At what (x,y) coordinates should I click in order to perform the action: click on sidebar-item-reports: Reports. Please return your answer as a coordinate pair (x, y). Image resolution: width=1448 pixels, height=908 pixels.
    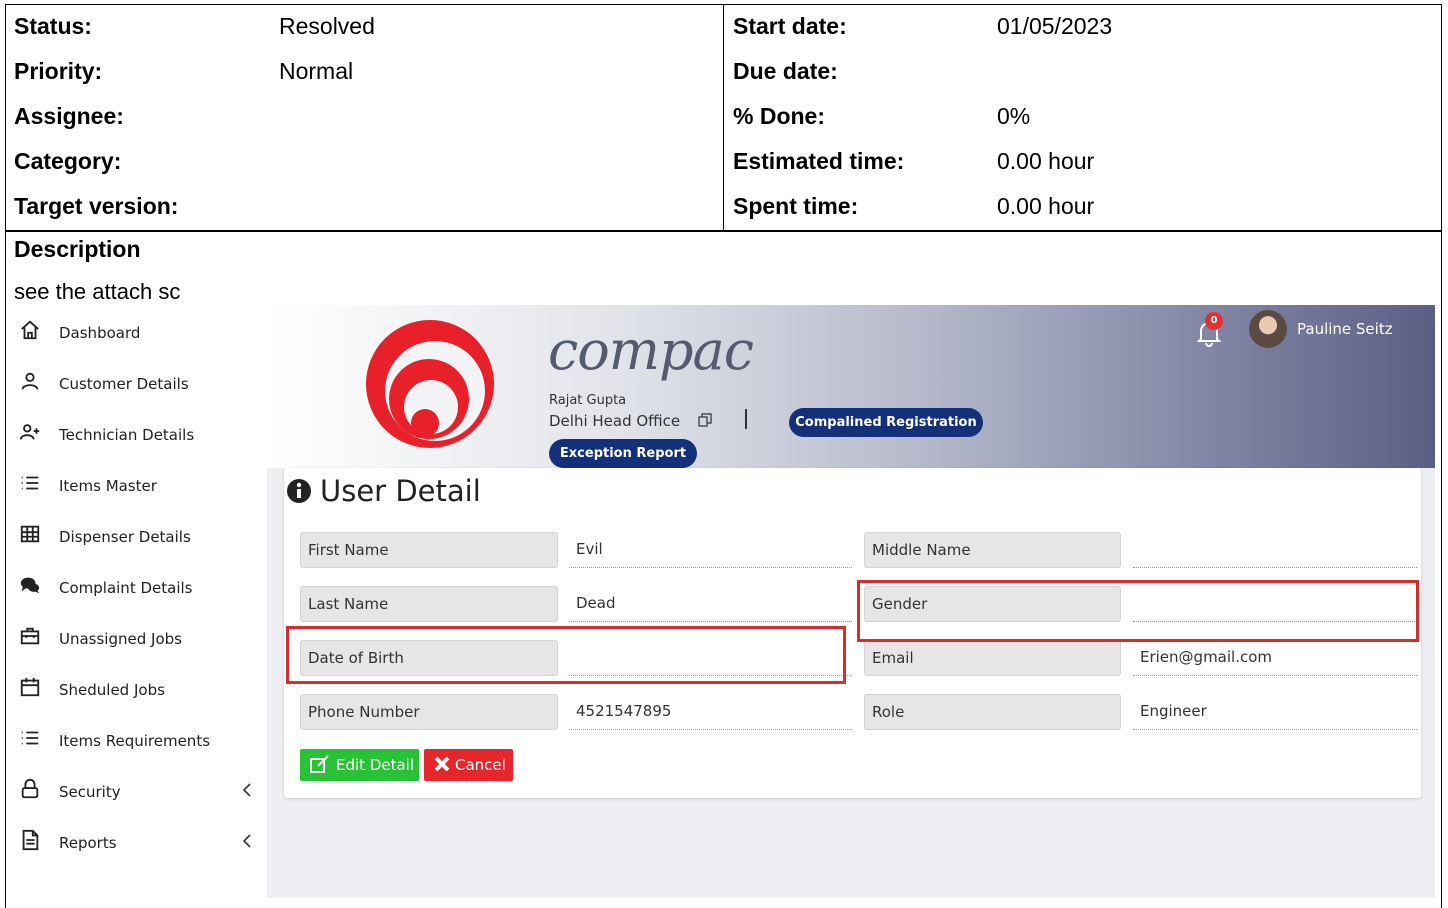
    Looking at the image, I should click on (137, 842).